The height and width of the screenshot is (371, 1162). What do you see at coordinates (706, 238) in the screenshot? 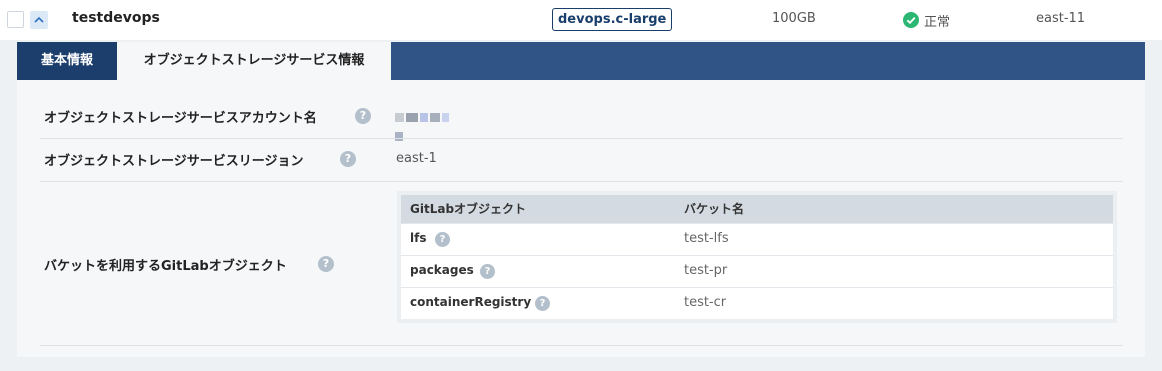
I see `bucket-name: test-lfs` at bounding box center [706, 238].